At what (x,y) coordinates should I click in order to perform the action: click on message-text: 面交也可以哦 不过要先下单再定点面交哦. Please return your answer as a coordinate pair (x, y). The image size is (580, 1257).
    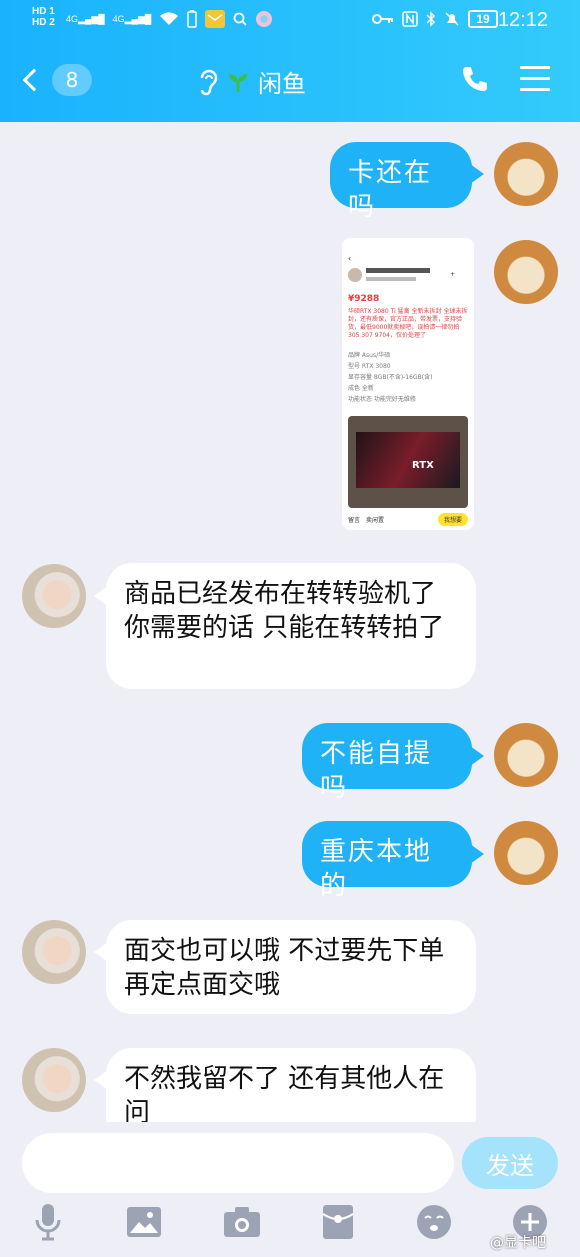
    Looking at the image, I should click on (284, 968).